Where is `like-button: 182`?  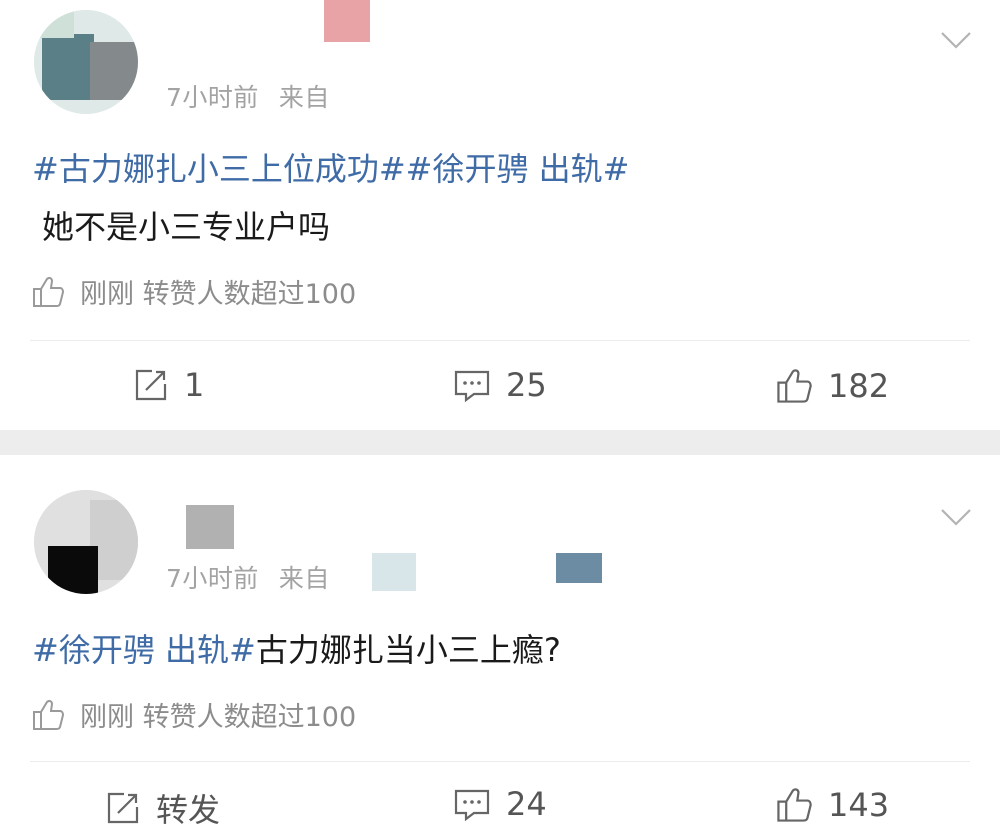 like-button: 182 is located at coordinates (831, 386).